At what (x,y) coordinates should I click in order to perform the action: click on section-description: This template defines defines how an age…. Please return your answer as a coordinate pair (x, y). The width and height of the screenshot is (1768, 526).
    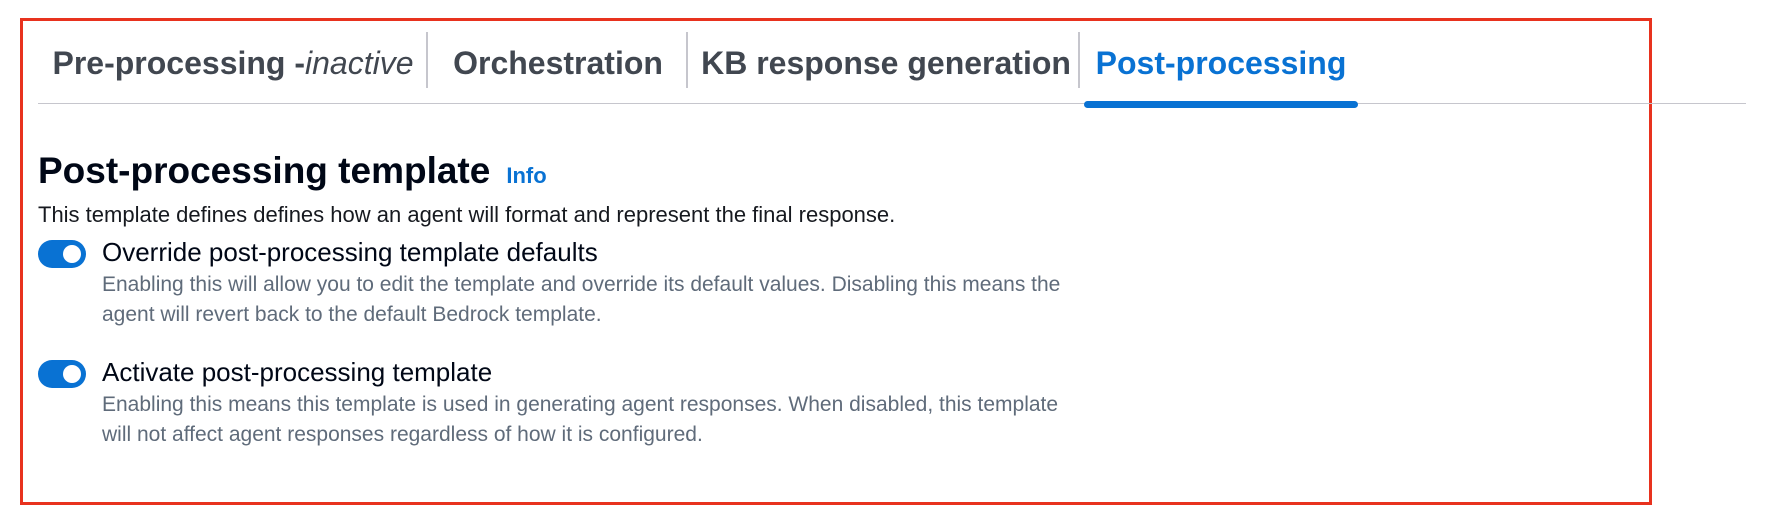
    Looking at the image, I should click on (467, 214).